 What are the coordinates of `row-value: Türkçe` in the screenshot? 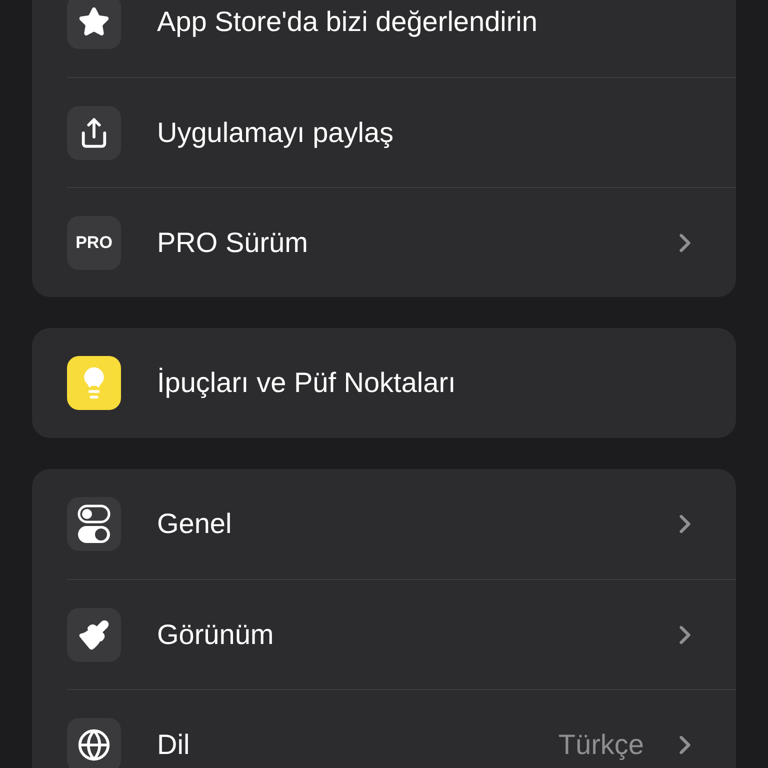 It's located at (601, 745).